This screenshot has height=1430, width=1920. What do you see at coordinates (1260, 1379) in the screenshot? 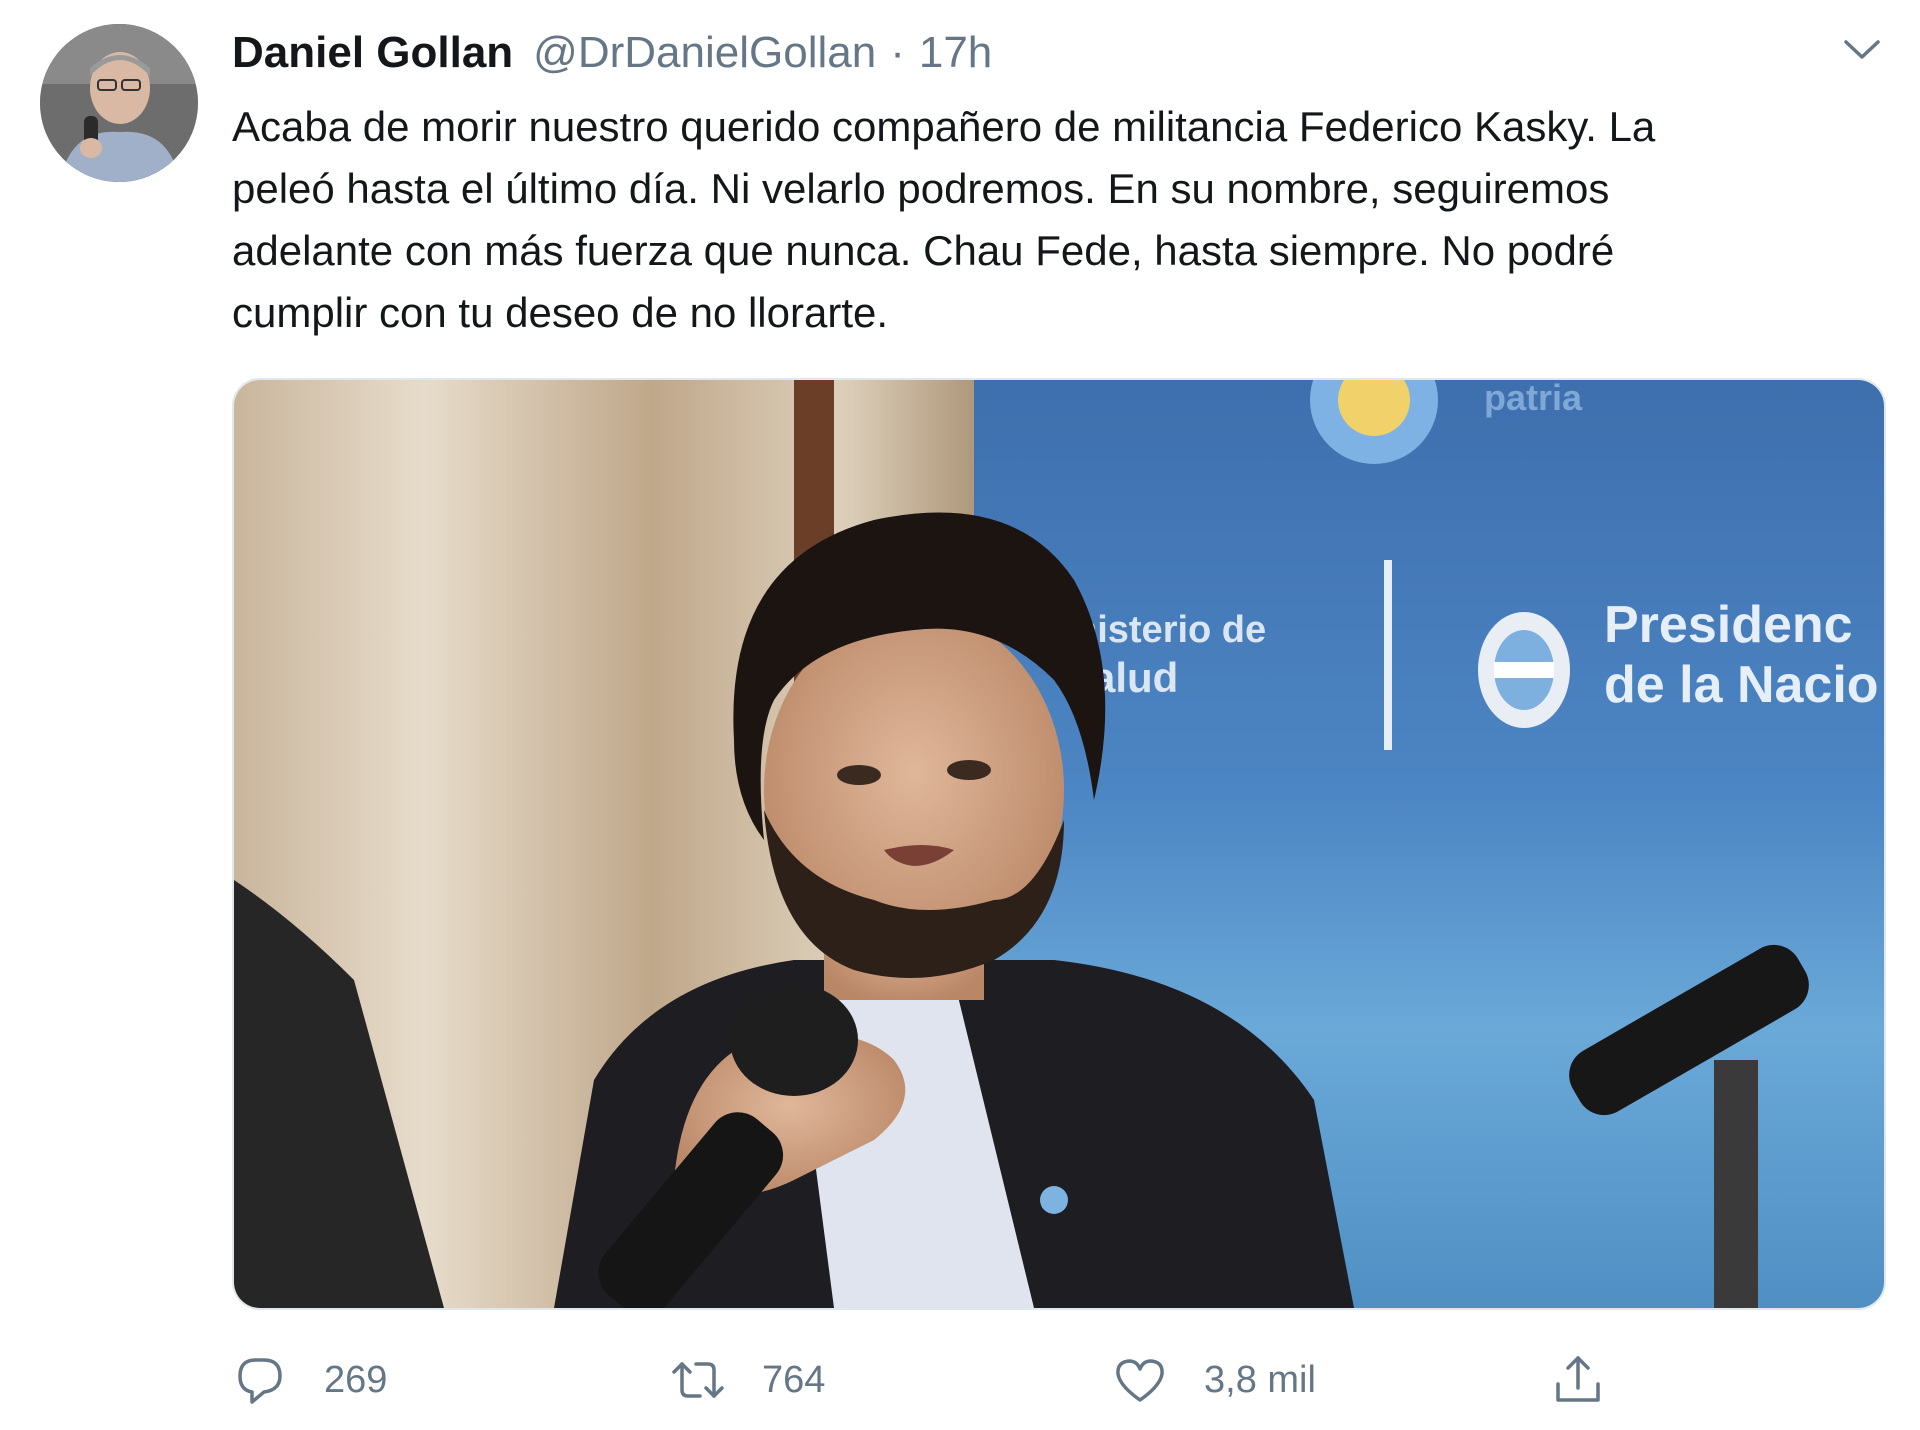
I see `like-count: 3,8 mil` at bounding box center [1260, 1379].